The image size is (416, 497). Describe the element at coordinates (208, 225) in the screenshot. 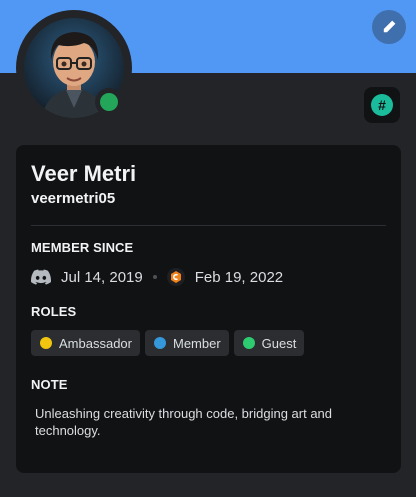

I see `divider` at that location.